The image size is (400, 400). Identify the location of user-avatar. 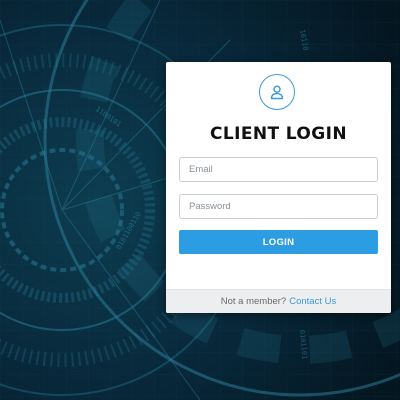
(277, 92).